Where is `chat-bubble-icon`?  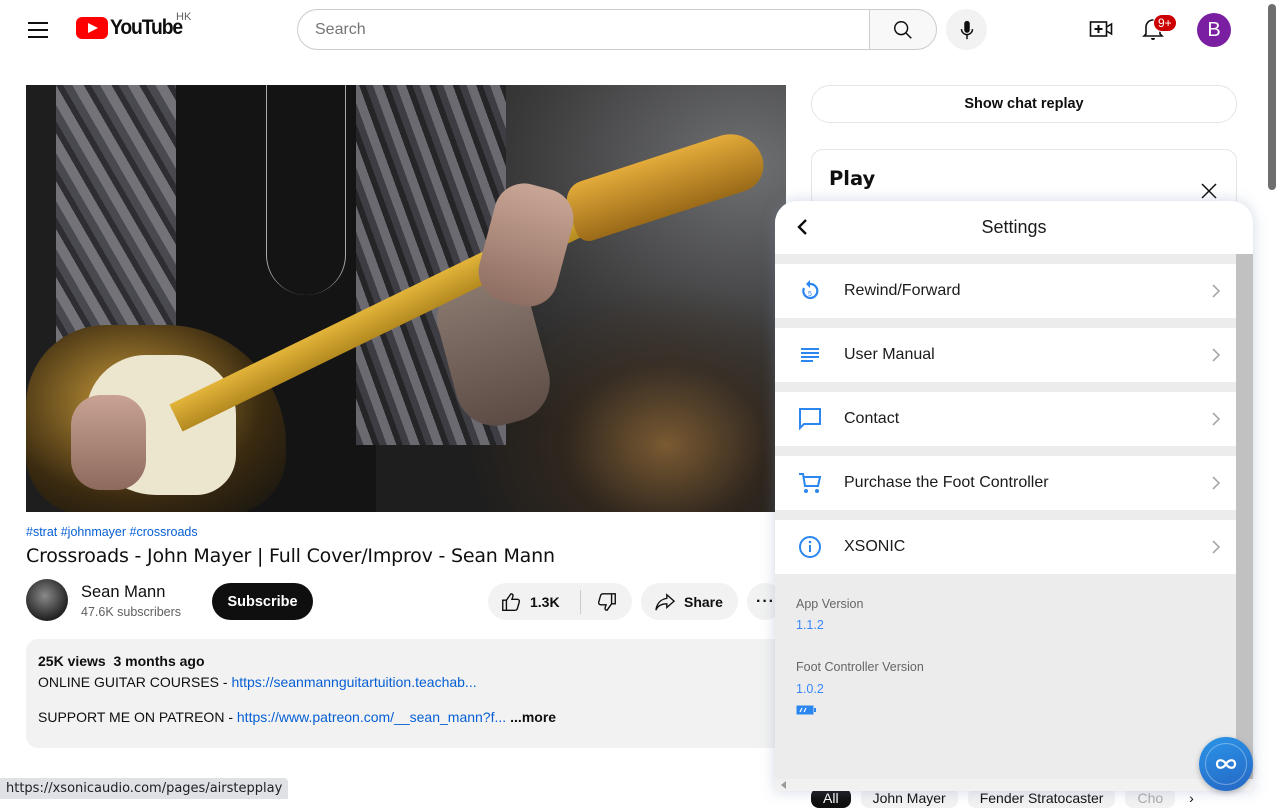 chat-bubble-icon is located at coordinates (809, 419).